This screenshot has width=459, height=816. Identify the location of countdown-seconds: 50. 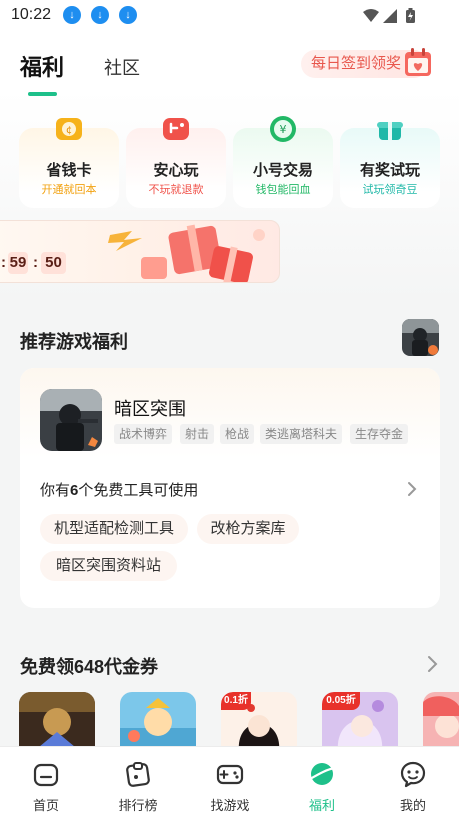
(53, 263).